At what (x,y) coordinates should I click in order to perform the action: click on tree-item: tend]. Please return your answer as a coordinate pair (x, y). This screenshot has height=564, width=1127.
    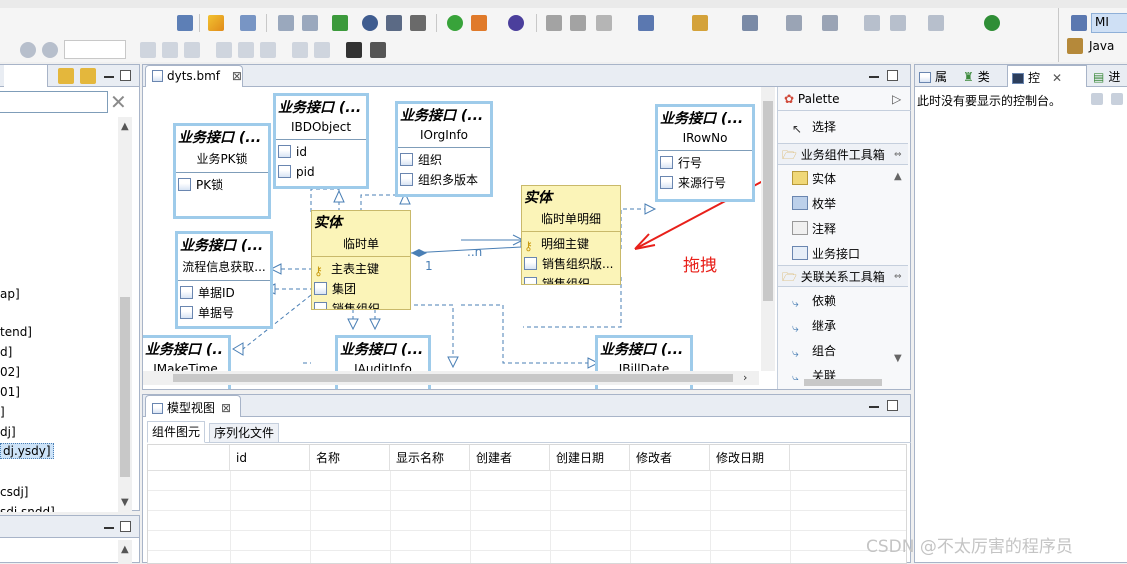
    Looking at the image, I should click on (16, 332).